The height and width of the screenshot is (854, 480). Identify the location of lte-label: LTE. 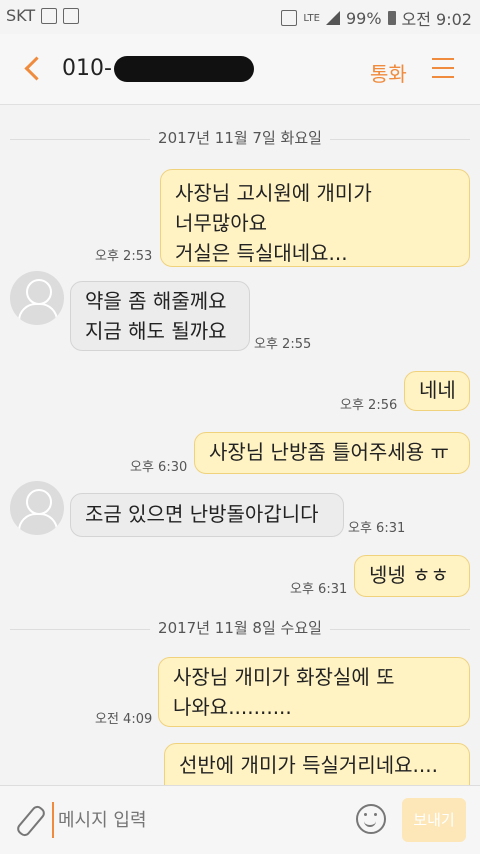
(311, 18).